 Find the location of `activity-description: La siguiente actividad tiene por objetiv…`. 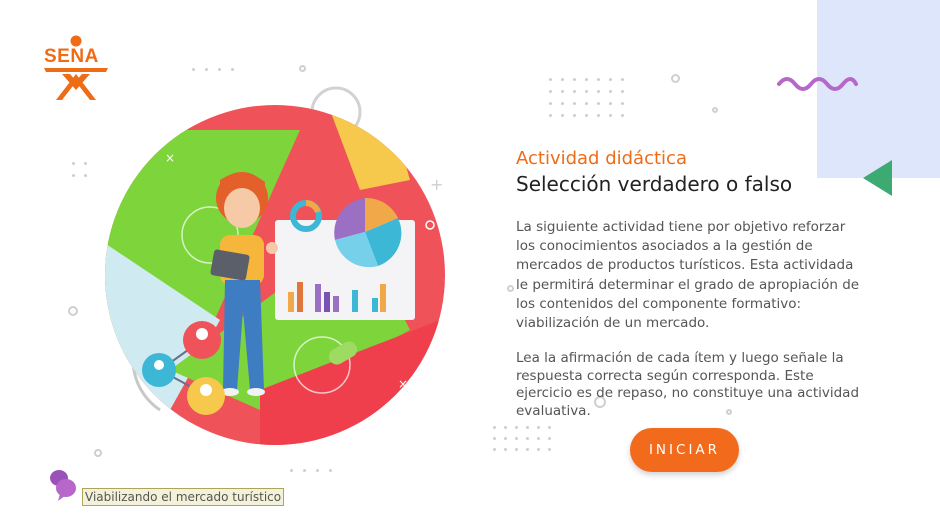

activity-description: La siguiente actividad tiene por objetiv… is located at coordinates (688, 275).